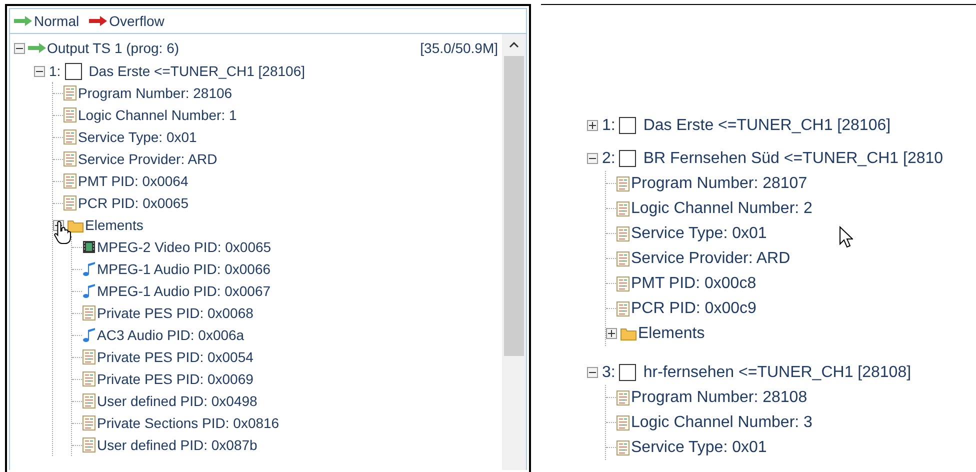 This screenshot has width=976, height=472. Describe the element at coordinates (175, 313) in the screenshot. I see `tree-item: Private PES PID: 0x0068` at that location.